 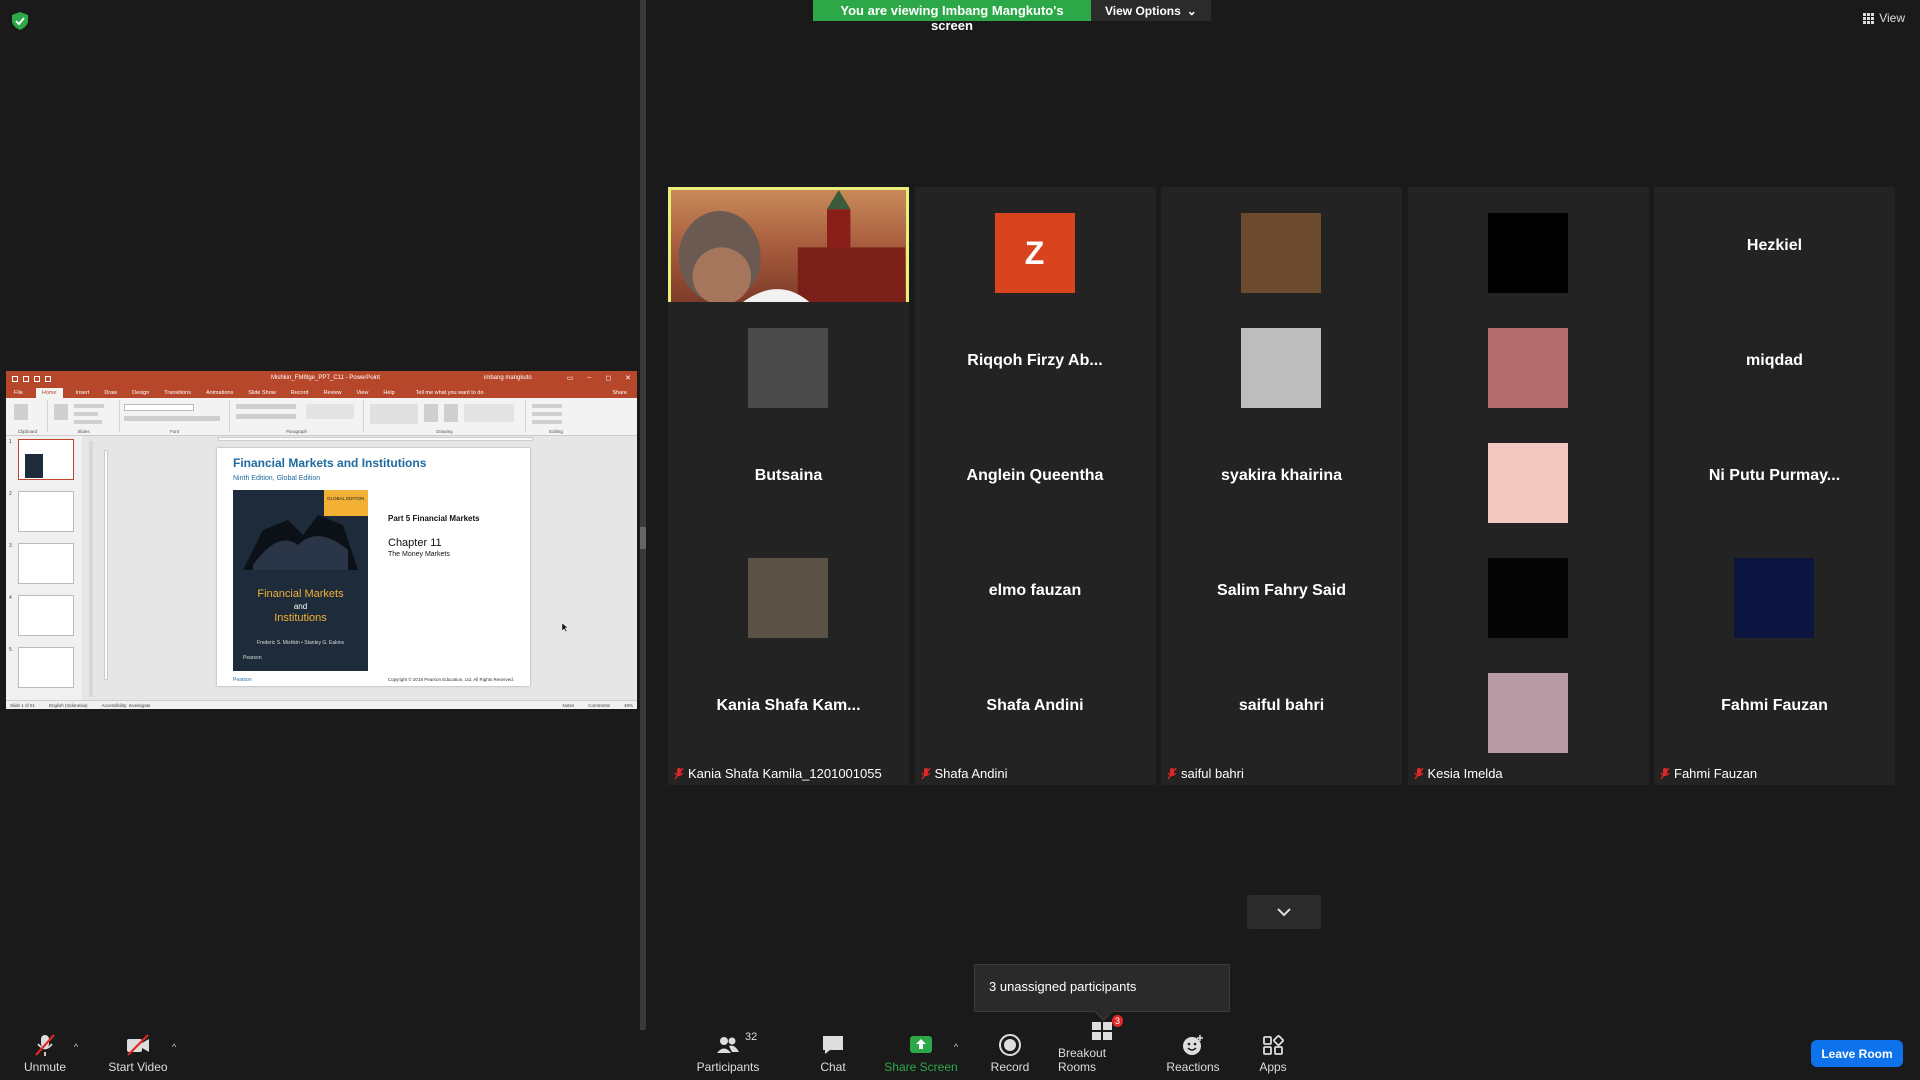 What do you see at coordinates (952, 16) in the screenshot?
I see `viewing-screen-label: You are viewing Imbang Mangkuto's screen` at bounding box center [952, 16].